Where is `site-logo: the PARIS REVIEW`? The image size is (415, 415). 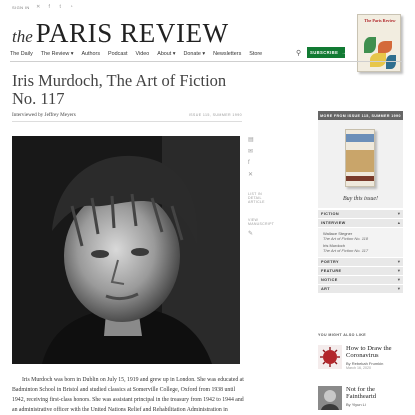
site-logo: the PARIS REVIEW is located at coordinates (120, 33).